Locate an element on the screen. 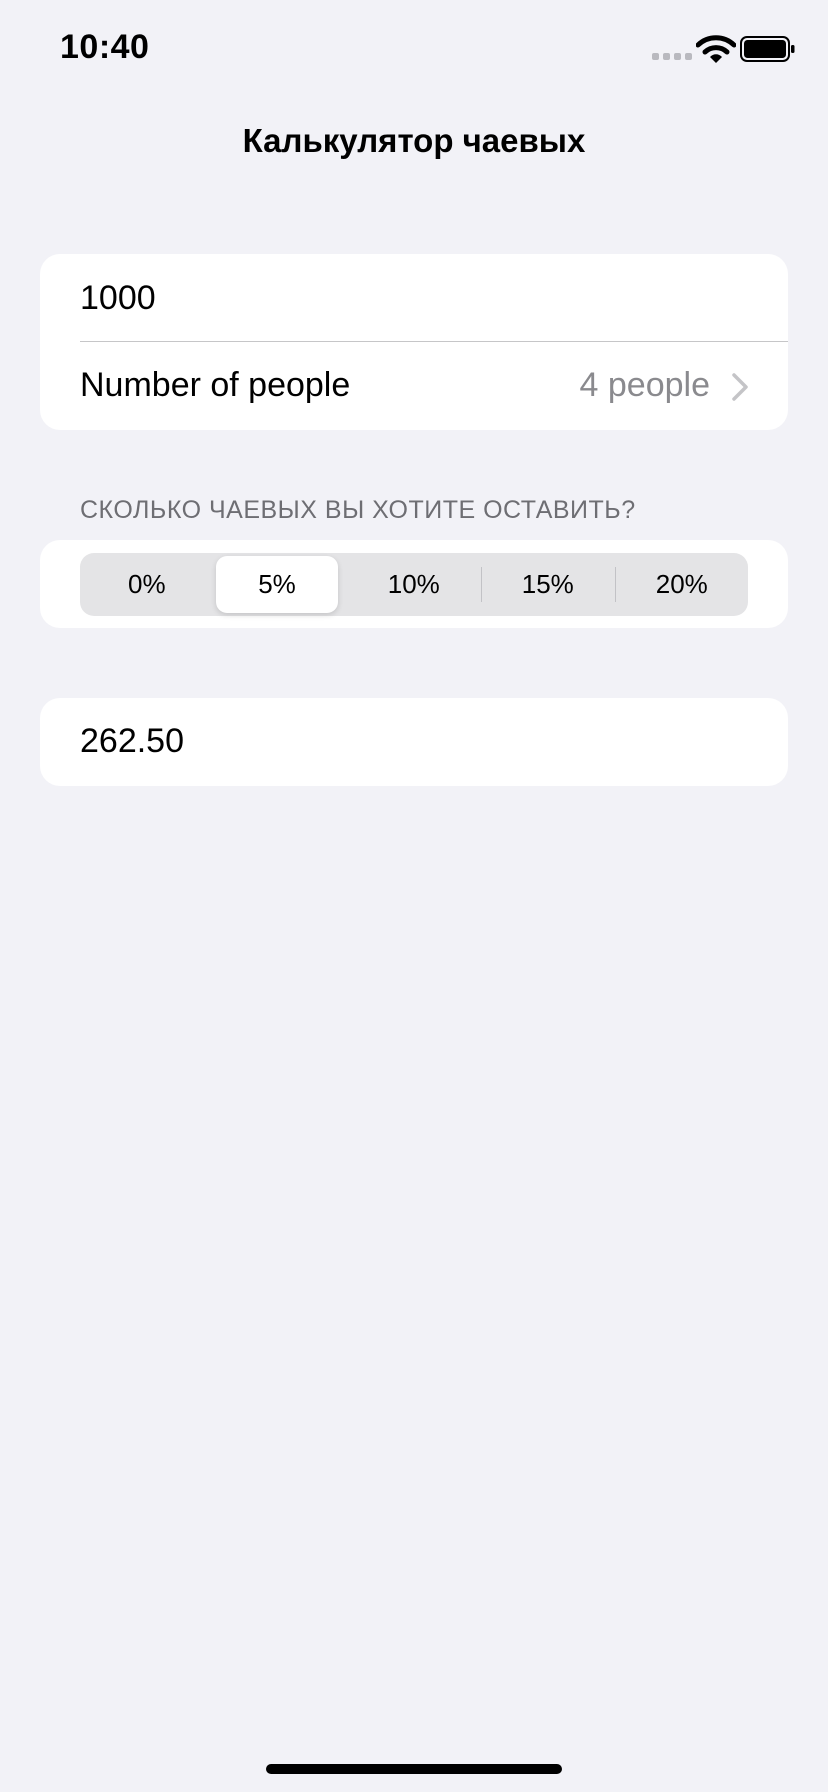 The height and width of the screenshot is (1792, 828). people-label: Number of people is located at coordinates (215, 385).